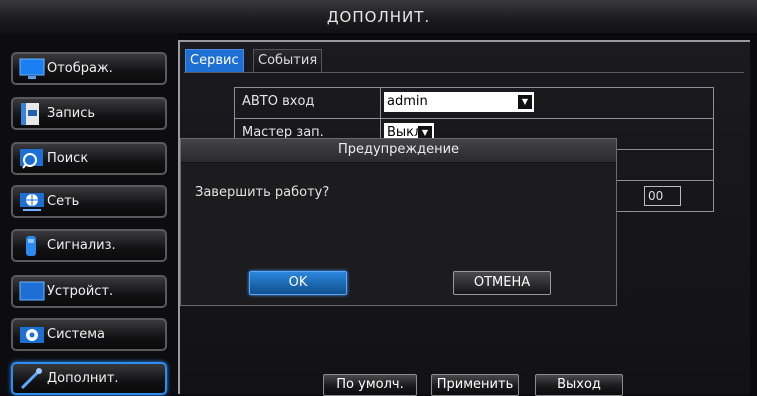 This screenshot has height=396, width=757. I want to click on window-title: ДОПОЛНИТ., so click(378, 17).